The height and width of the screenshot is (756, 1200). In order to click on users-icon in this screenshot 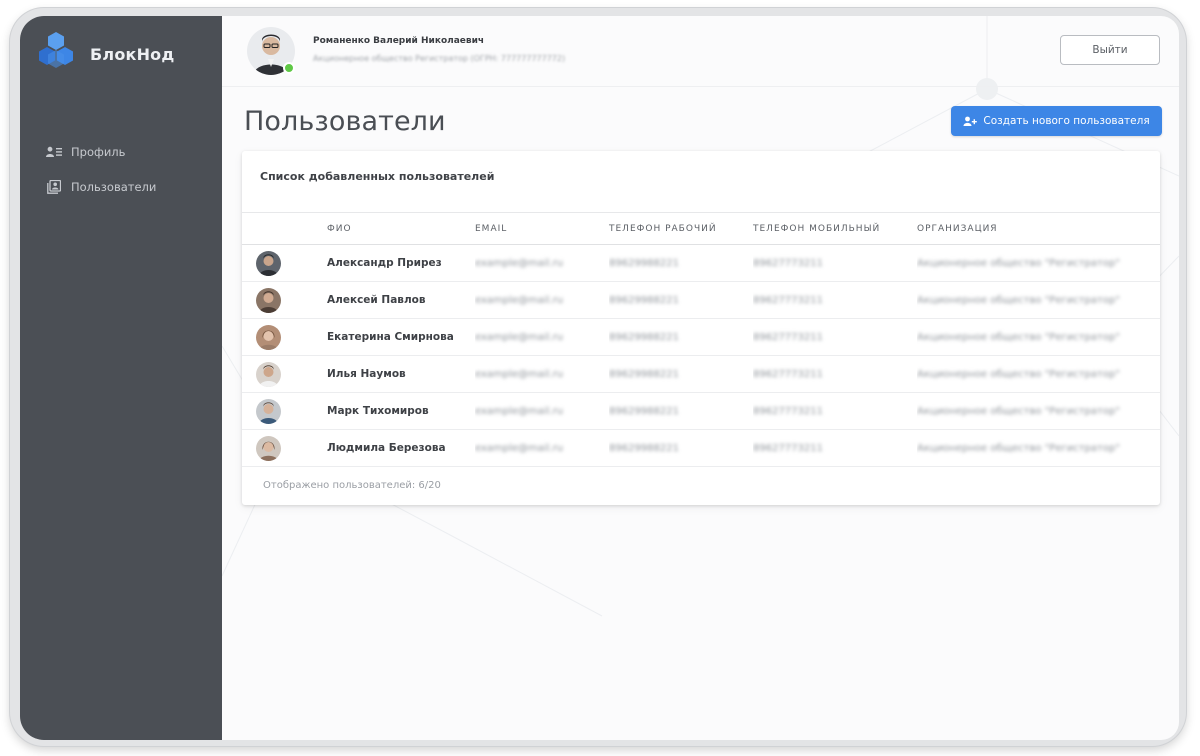, I will do `click(54, 187)`.